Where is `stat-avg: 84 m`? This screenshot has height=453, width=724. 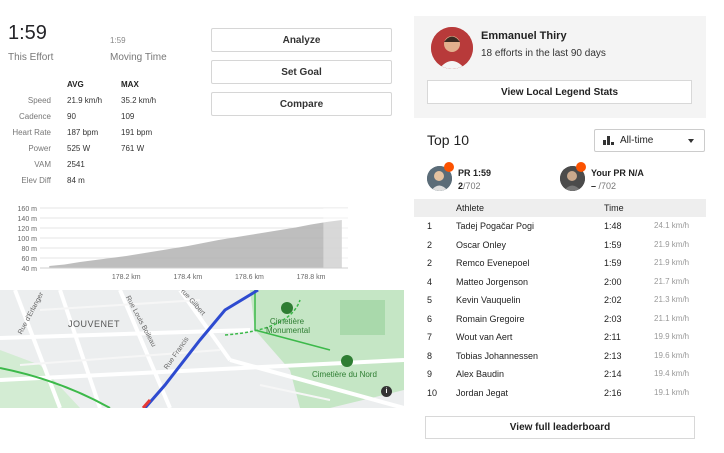
stat-avg: 84 m is located at coordinates (76, 180).